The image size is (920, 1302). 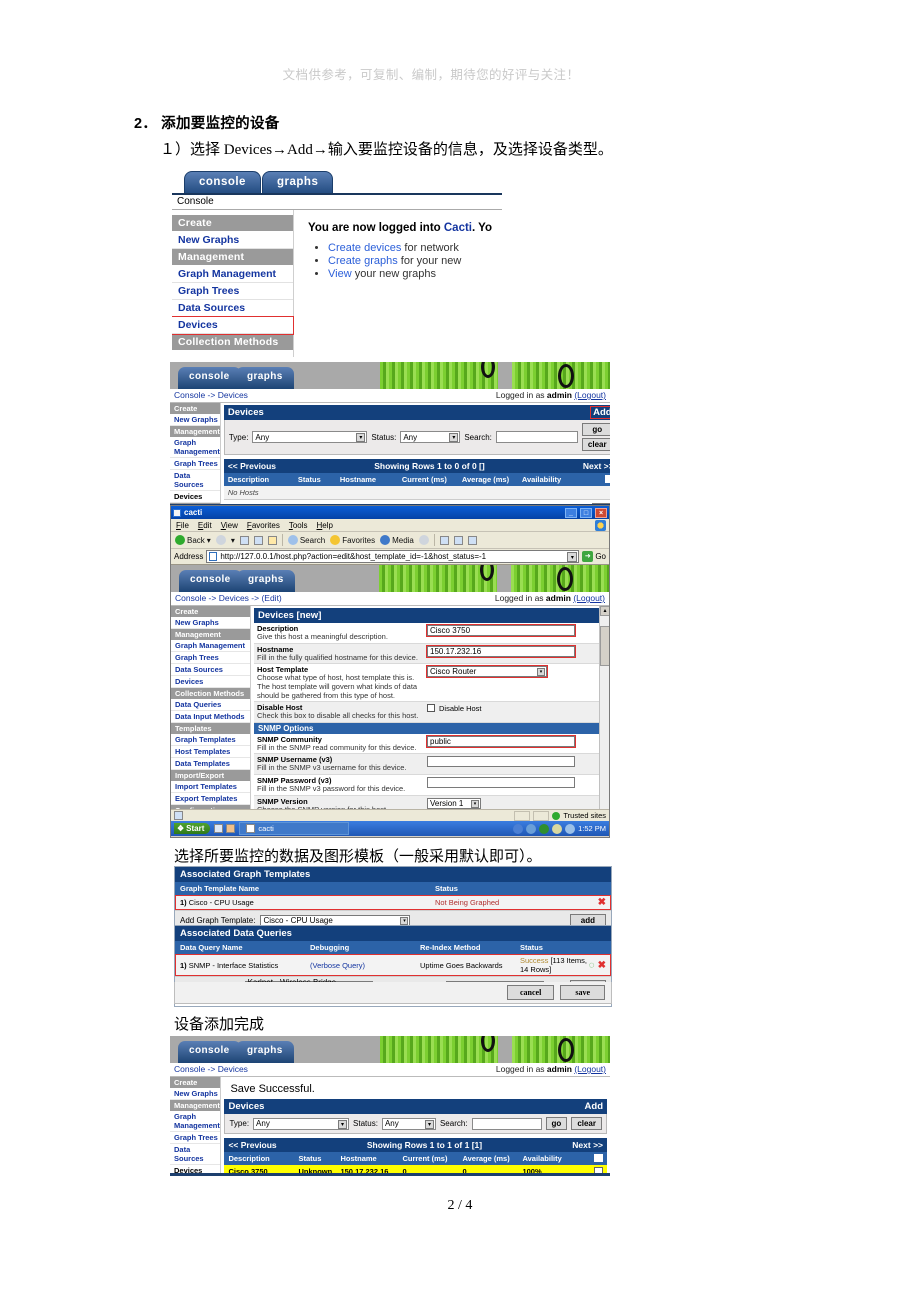 What do you see at coordinates (272, 540) in the screenshot?
I see `home-icon` at bounding box center [272, 540].